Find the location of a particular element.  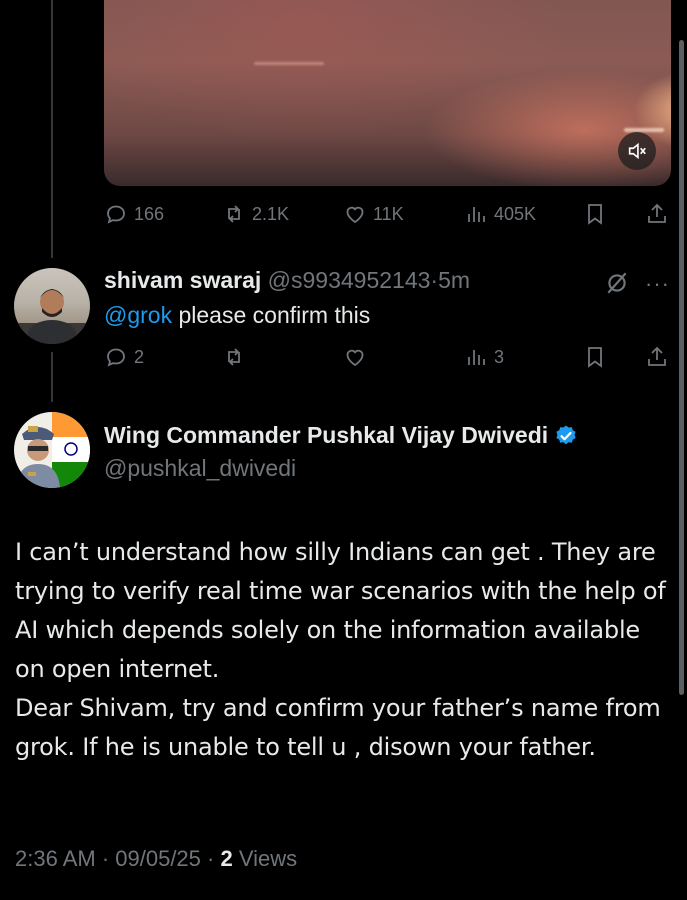

reply-like-button is located at coordinates (355, 357).